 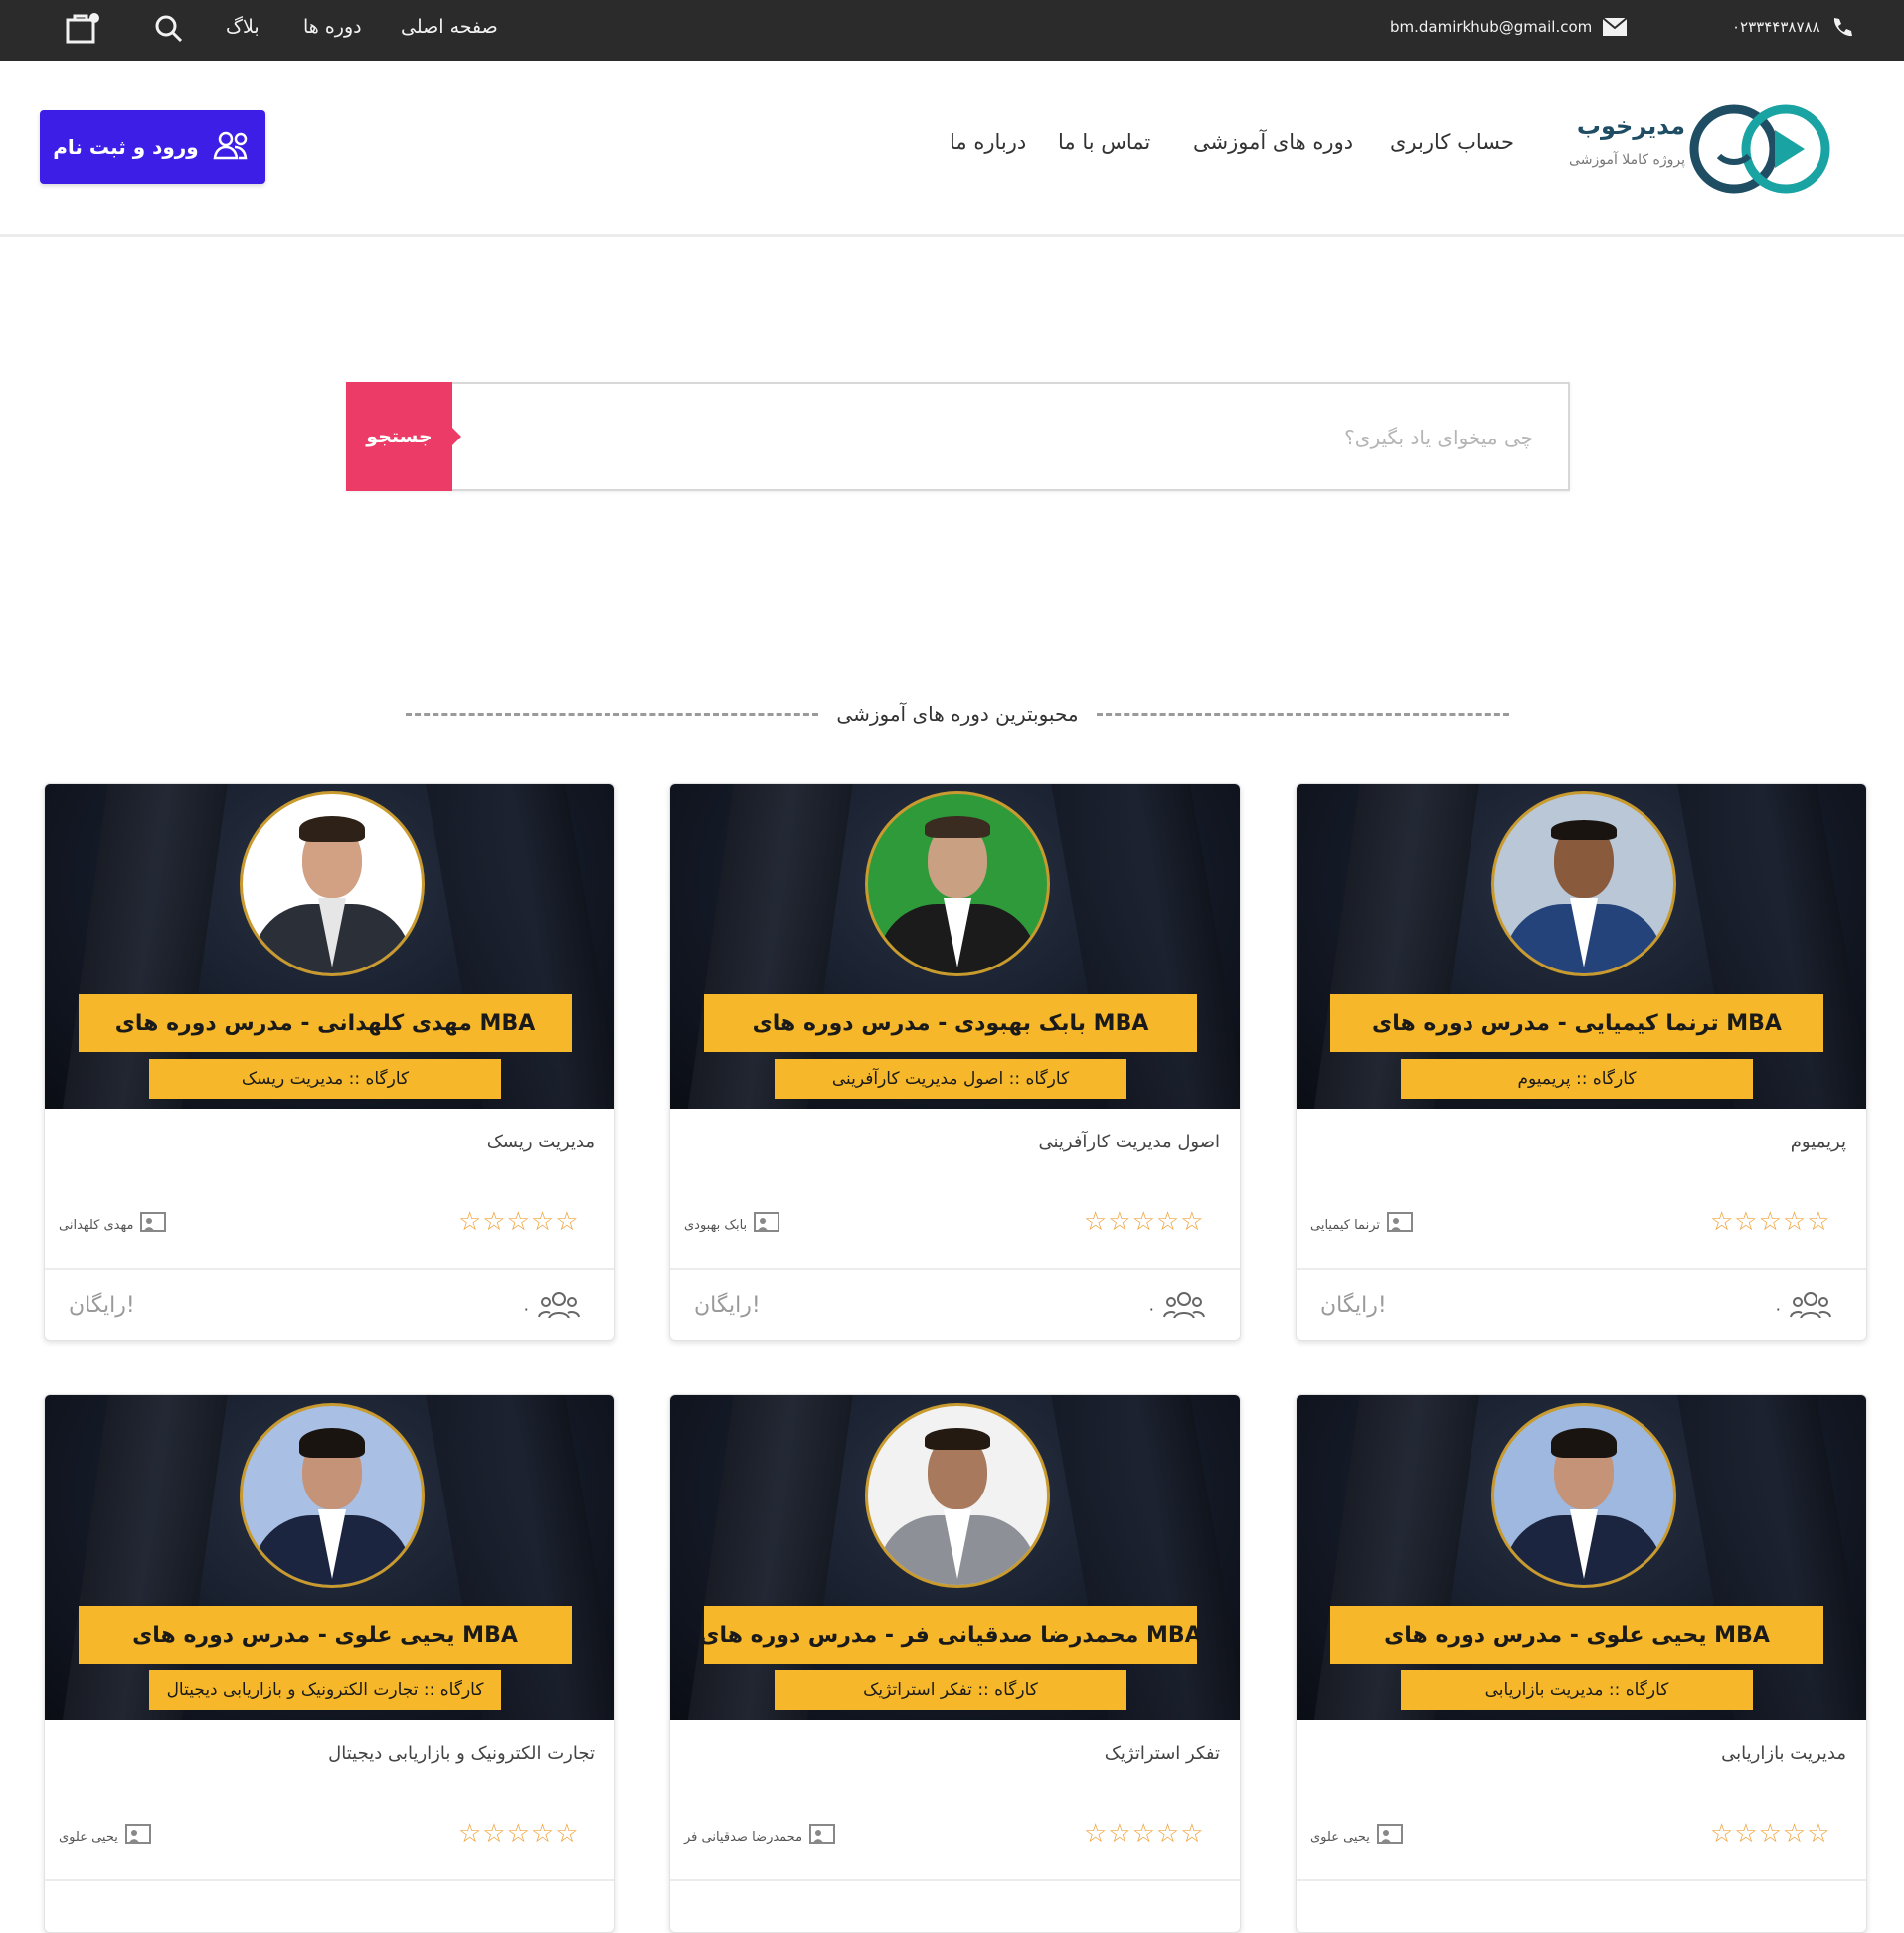 What do you see at coordinates (1452, 142) in the screenshot?
I see `nav-account: حساب کاربری` at bounding box center [1452, 142].